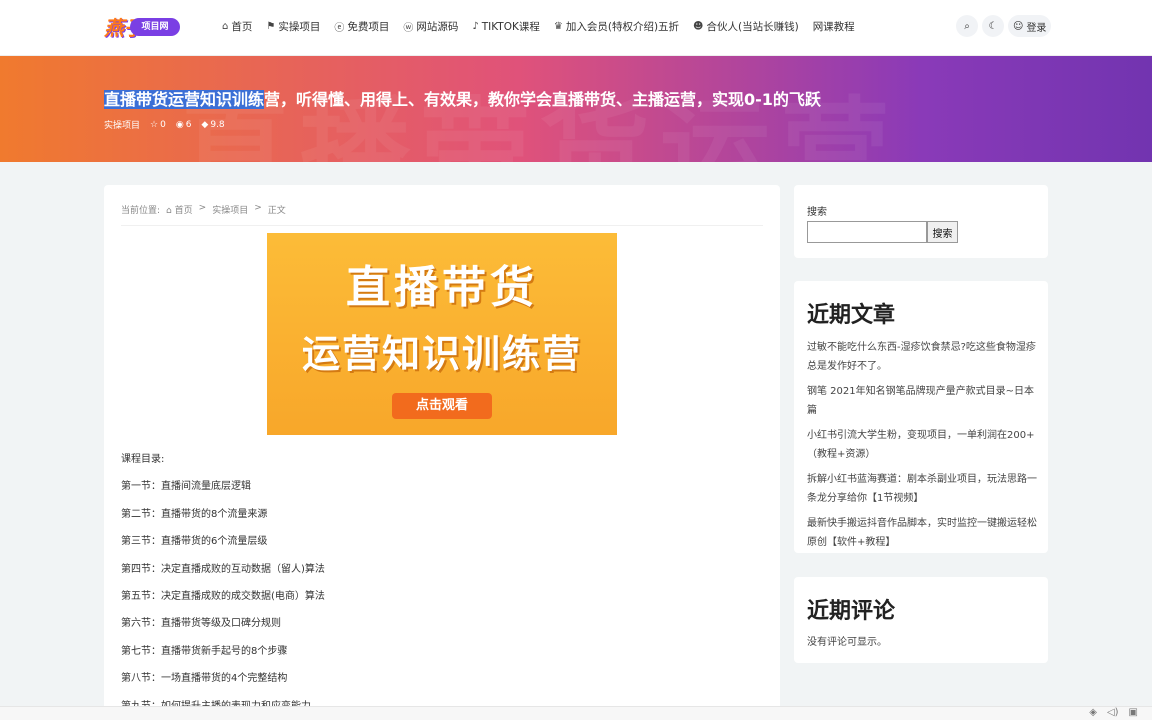 This screenshot has width=1152, height=720. What do you see at coordinates (186, 487) in the screenshot?
I see `toc-line: 第一节：直播间流量底层逻辑` at bounding box center [186, 487].